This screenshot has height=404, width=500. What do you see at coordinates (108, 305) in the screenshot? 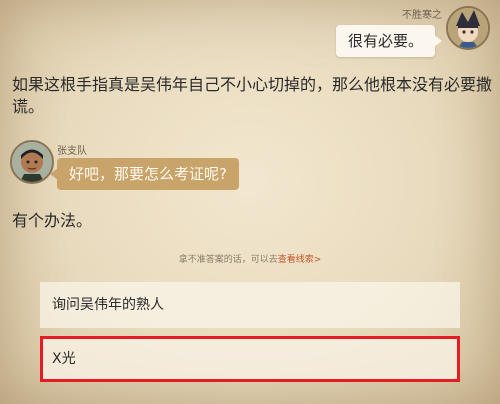
I see `option-label: 询问吴伟年的熟人` at bounding box center [108, 305].